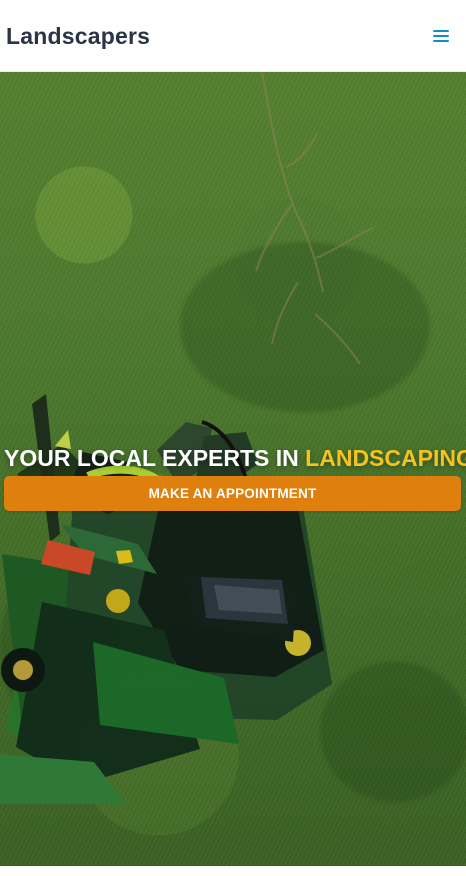 The image size is (466, 876). I want to click on below-hero-space, so click(233, 871).